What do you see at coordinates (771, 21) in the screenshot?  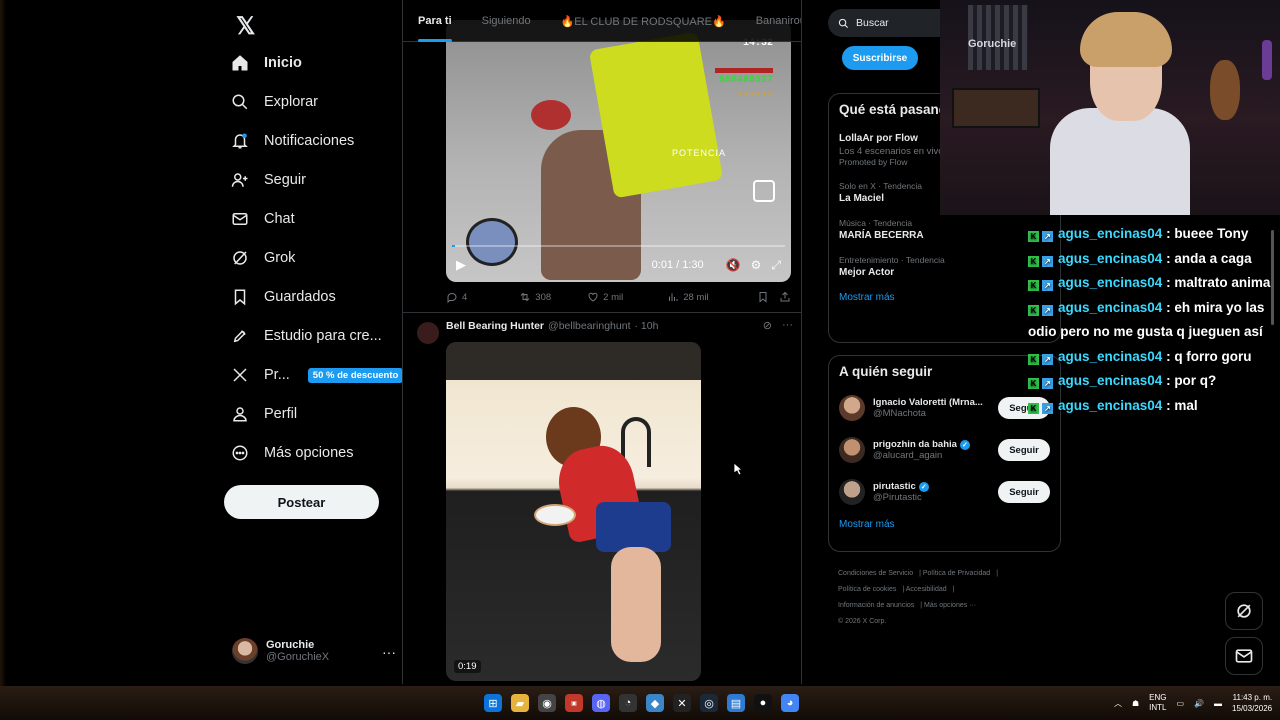 I see `tab-bananirou: Bananirou` at bounding box center [771, 21].